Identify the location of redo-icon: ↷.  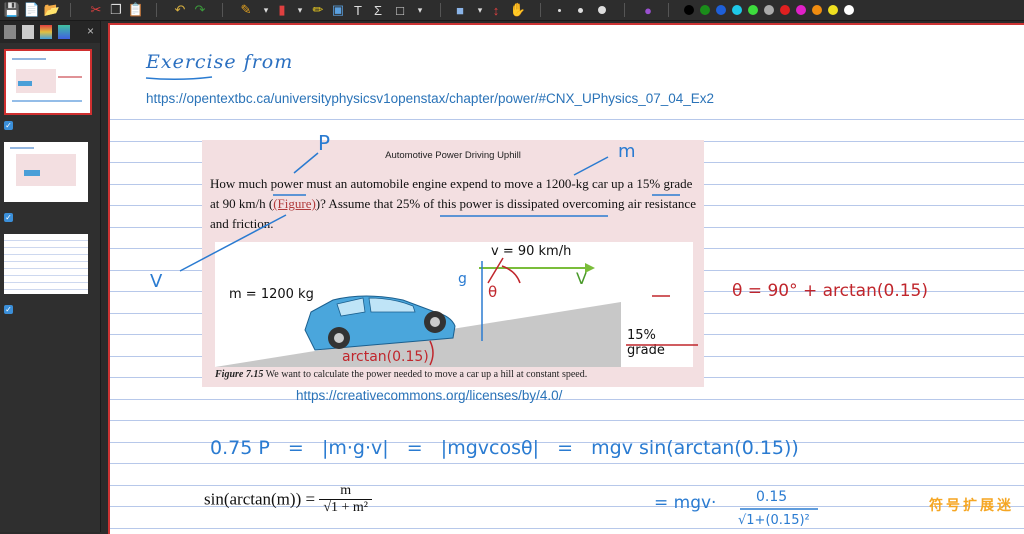
(200, 10).